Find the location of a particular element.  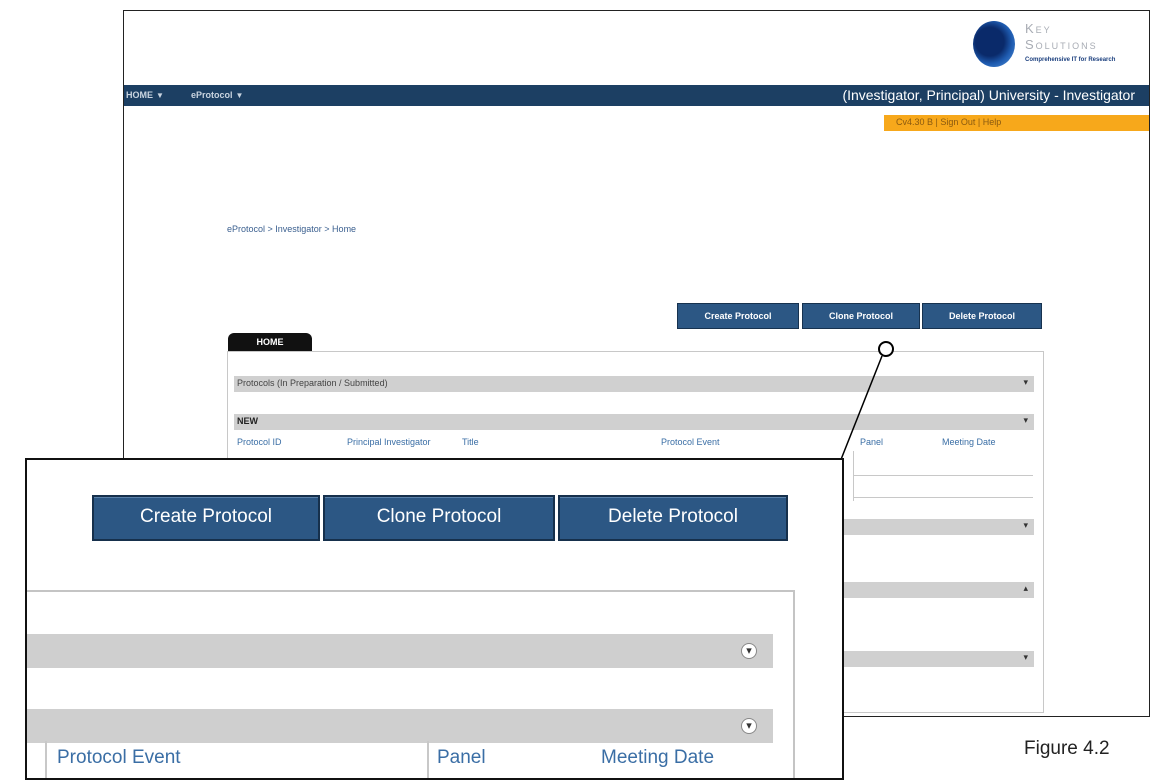

delete-protocol-button-zoomed: Delete Protocol is located at coordinates (673, 518).